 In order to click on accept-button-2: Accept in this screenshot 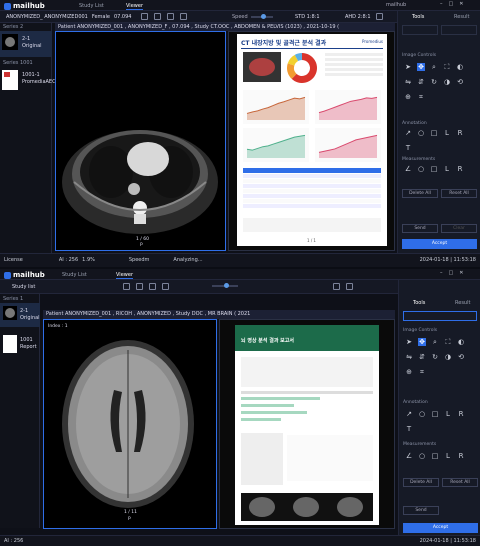, I will do `click(440, 528)`.